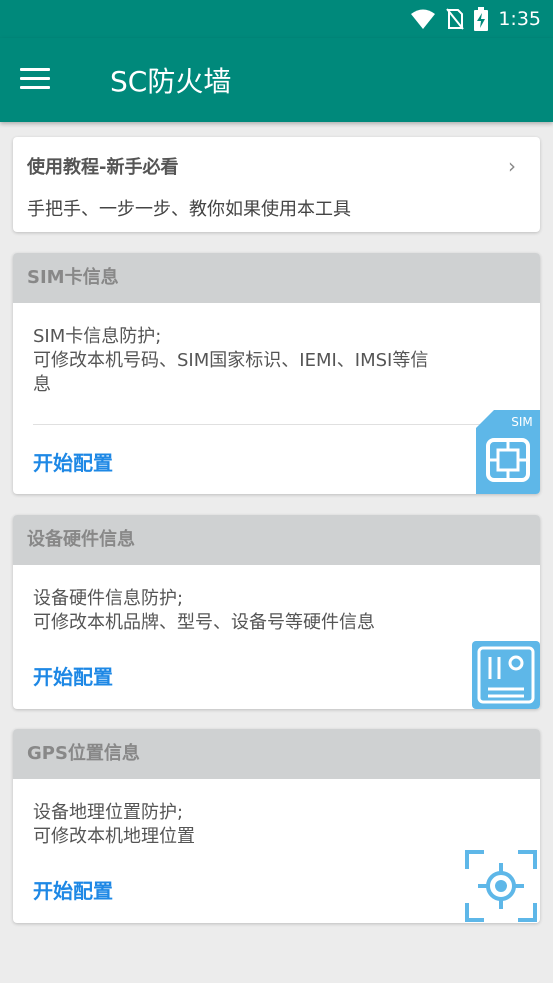 Image resolution: width=553 pixels, height=983 pixels. I want to click on gps-card-body: 设备地理位置防护; 可修改本机地理位置, so click(276, 814).